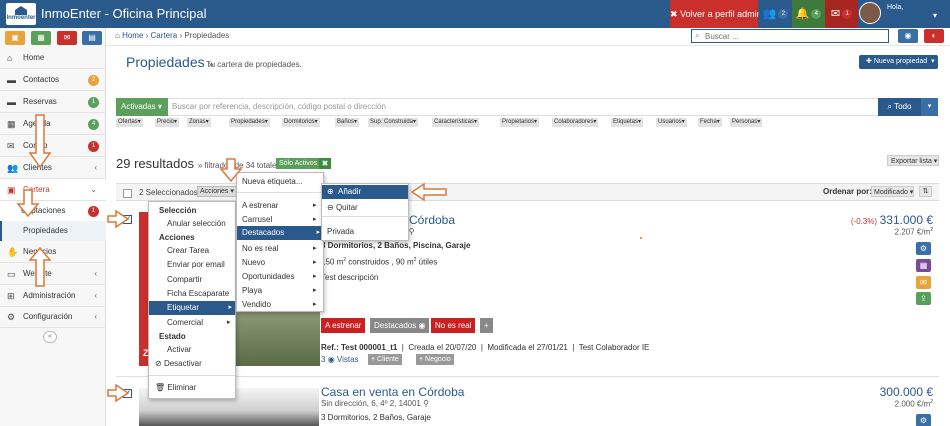 This screenshot has width=950, height=426. I want to click on sidebar-item-reservas: ▬ Reservas 1, so click(53, 102).